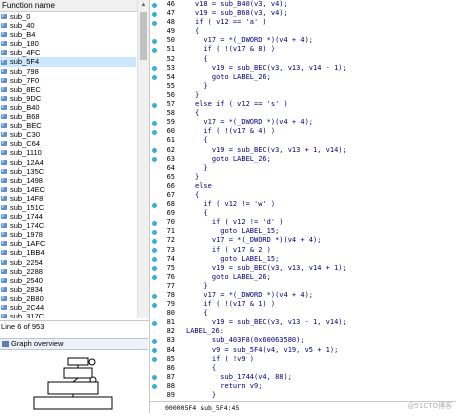 Image resolution: width=456 pixels, height=418 pixels. I want to click on function-list-item: sub_40, so click(68, 25).